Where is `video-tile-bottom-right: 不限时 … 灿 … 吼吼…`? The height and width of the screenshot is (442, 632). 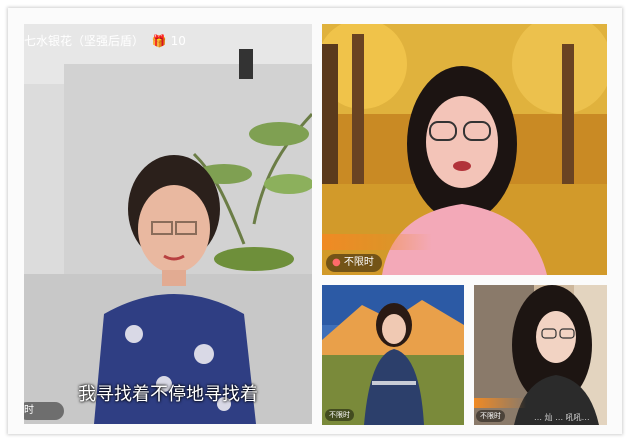 video-tile-bottom-right: 不限时 … 灿 … 吼吼… is located at coordinates (540, 355).